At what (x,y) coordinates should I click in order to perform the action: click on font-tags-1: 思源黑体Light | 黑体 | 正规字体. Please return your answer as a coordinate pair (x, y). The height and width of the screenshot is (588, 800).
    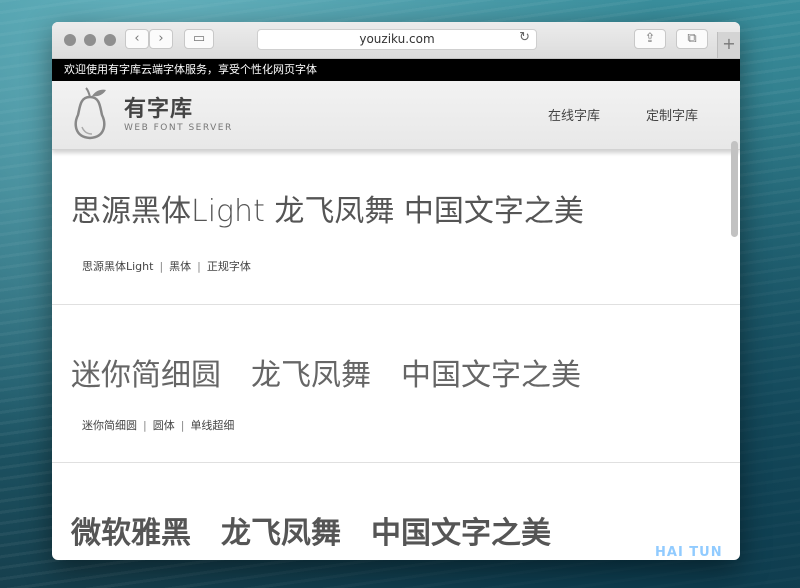
    Looking at the image, I should click on (166, 266).